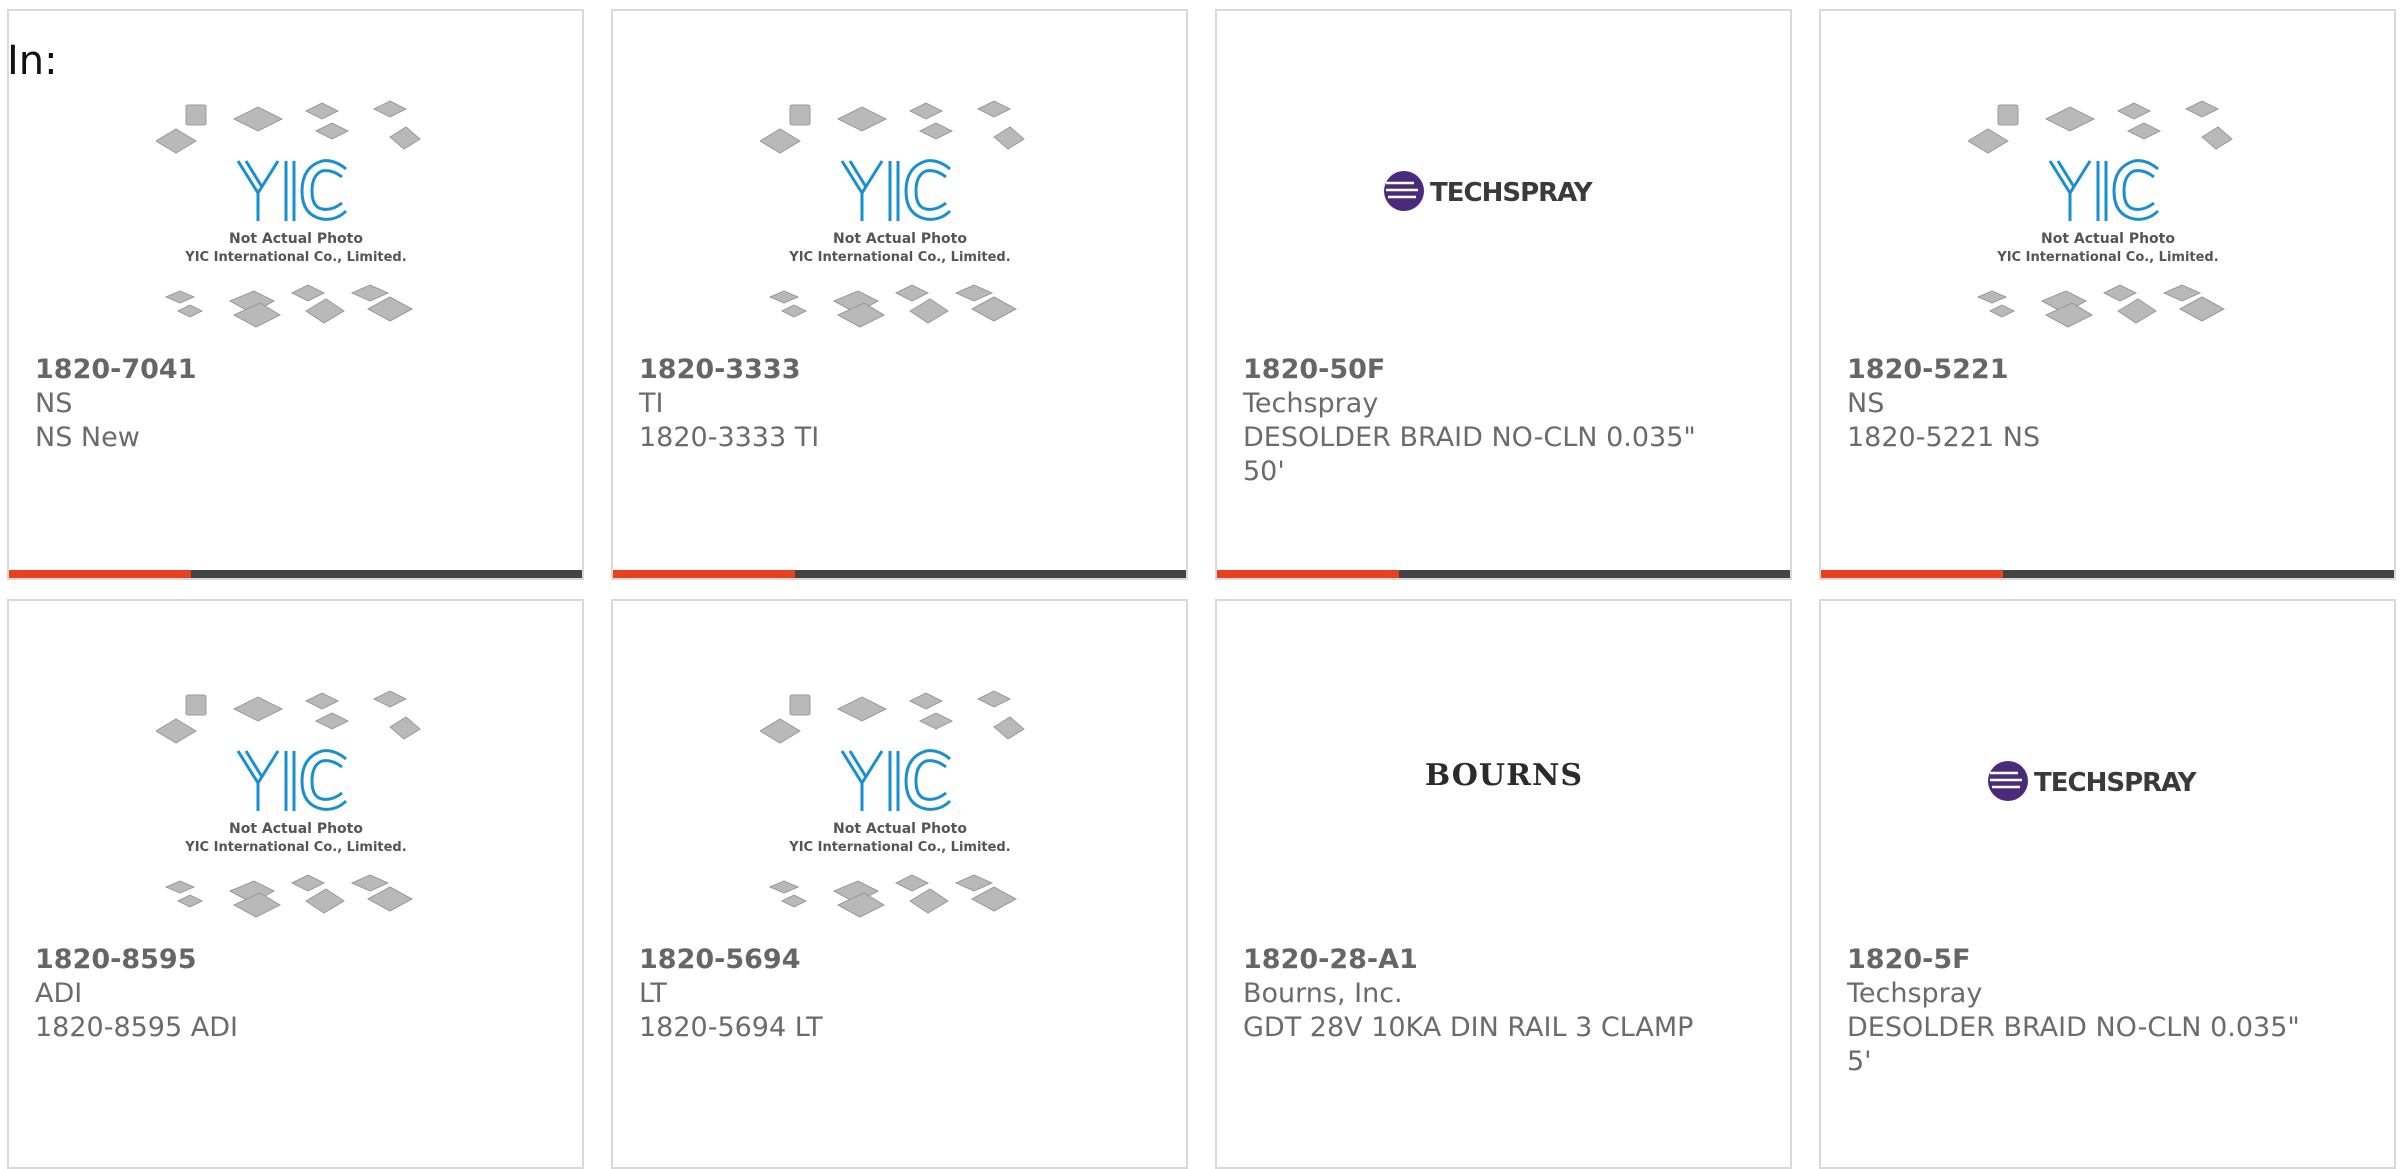  Describe the element at coordinates (869, 404) in the screenshot. I see `product-info: 1820-3333 TI 1820-3333 TI` at that location.